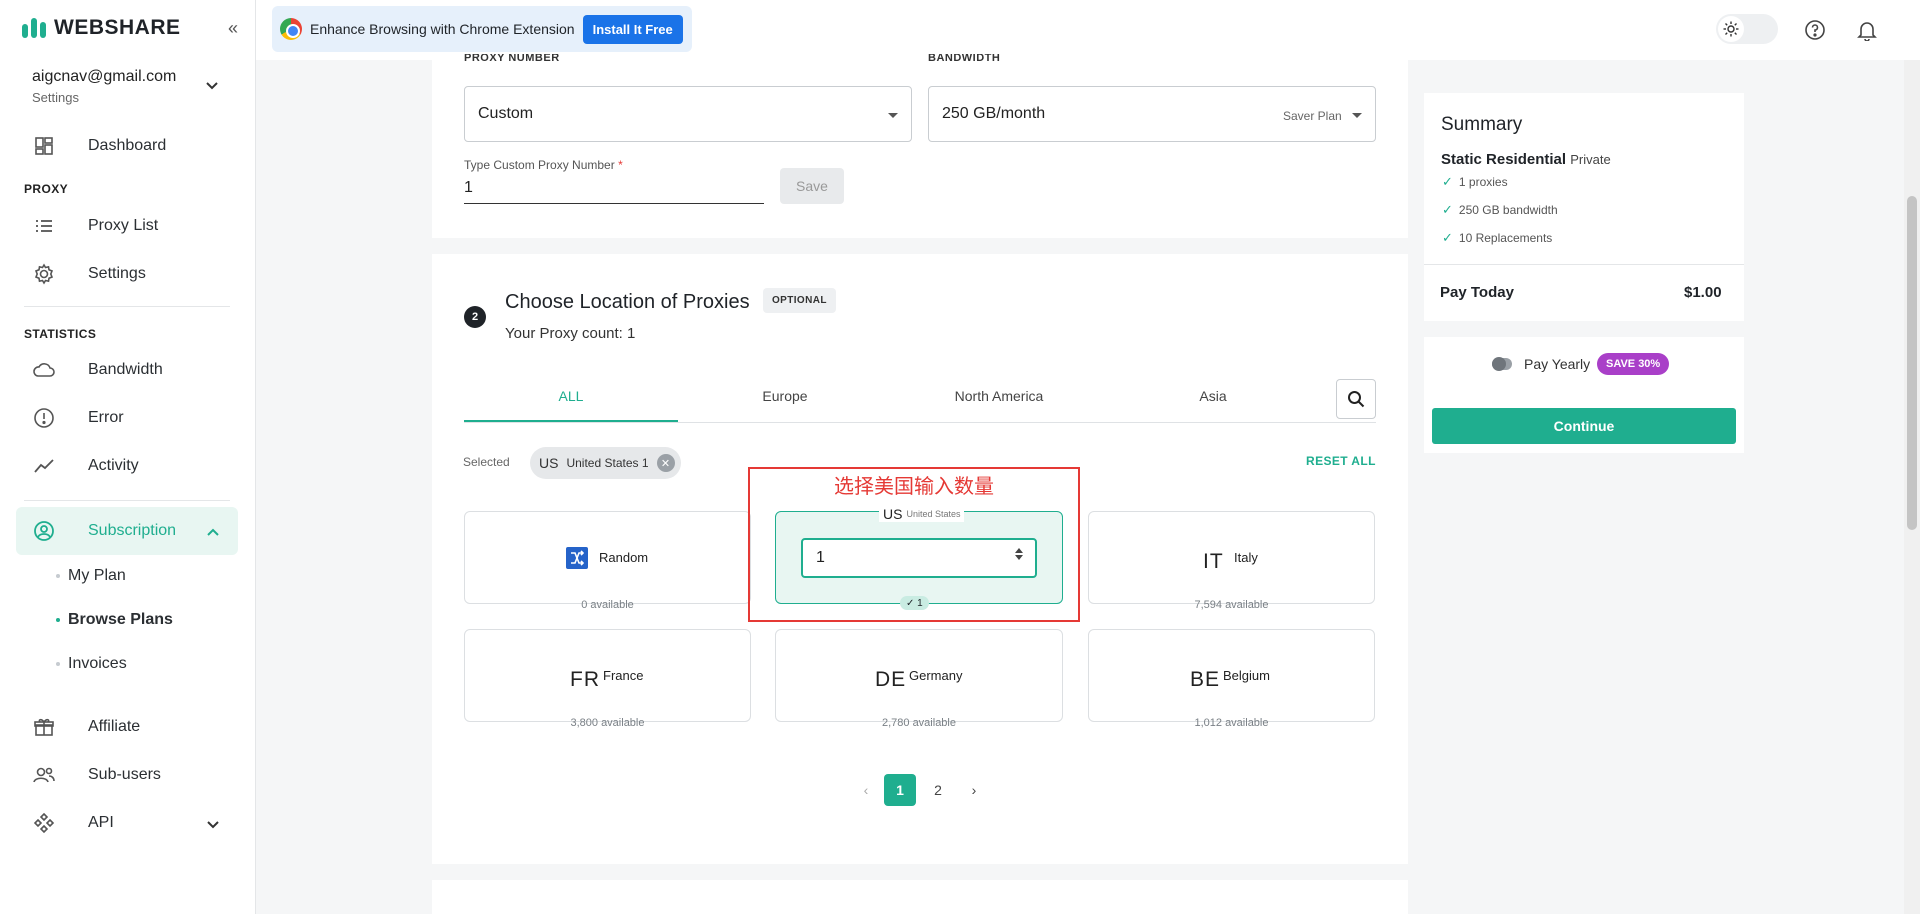 The image size is (1920, 914). What do you see at coordinates (94, 226) in the screenshot?
I see `sidebar-item-proxy-list: Proxy List` at bounding box center [94, 226].